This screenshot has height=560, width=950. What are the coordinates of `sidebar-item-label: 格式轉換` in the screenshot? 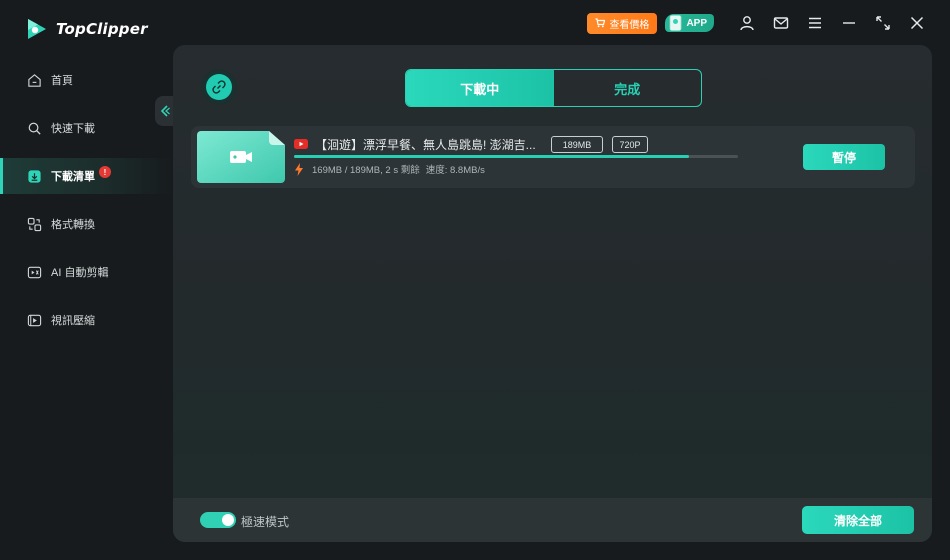 It's located at (73, 225).